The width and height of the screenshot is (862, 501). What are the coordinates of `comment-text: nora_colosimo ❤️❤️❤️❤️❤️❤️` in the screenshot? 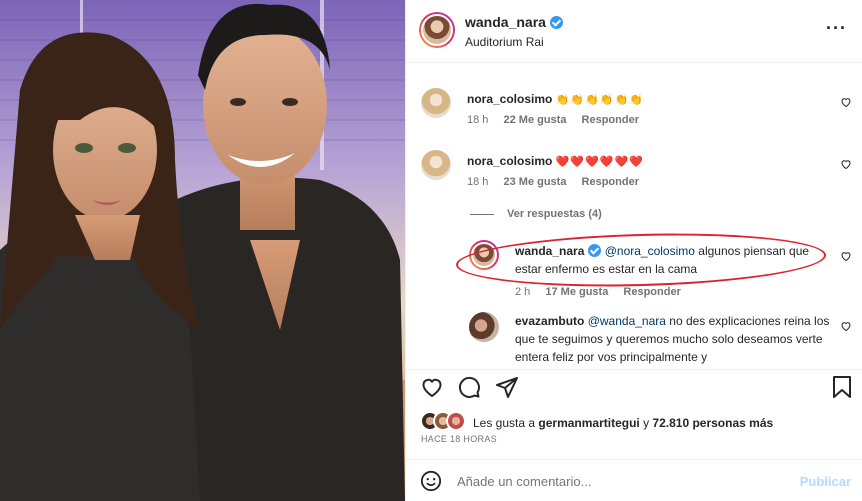 It's located at (647, 161).